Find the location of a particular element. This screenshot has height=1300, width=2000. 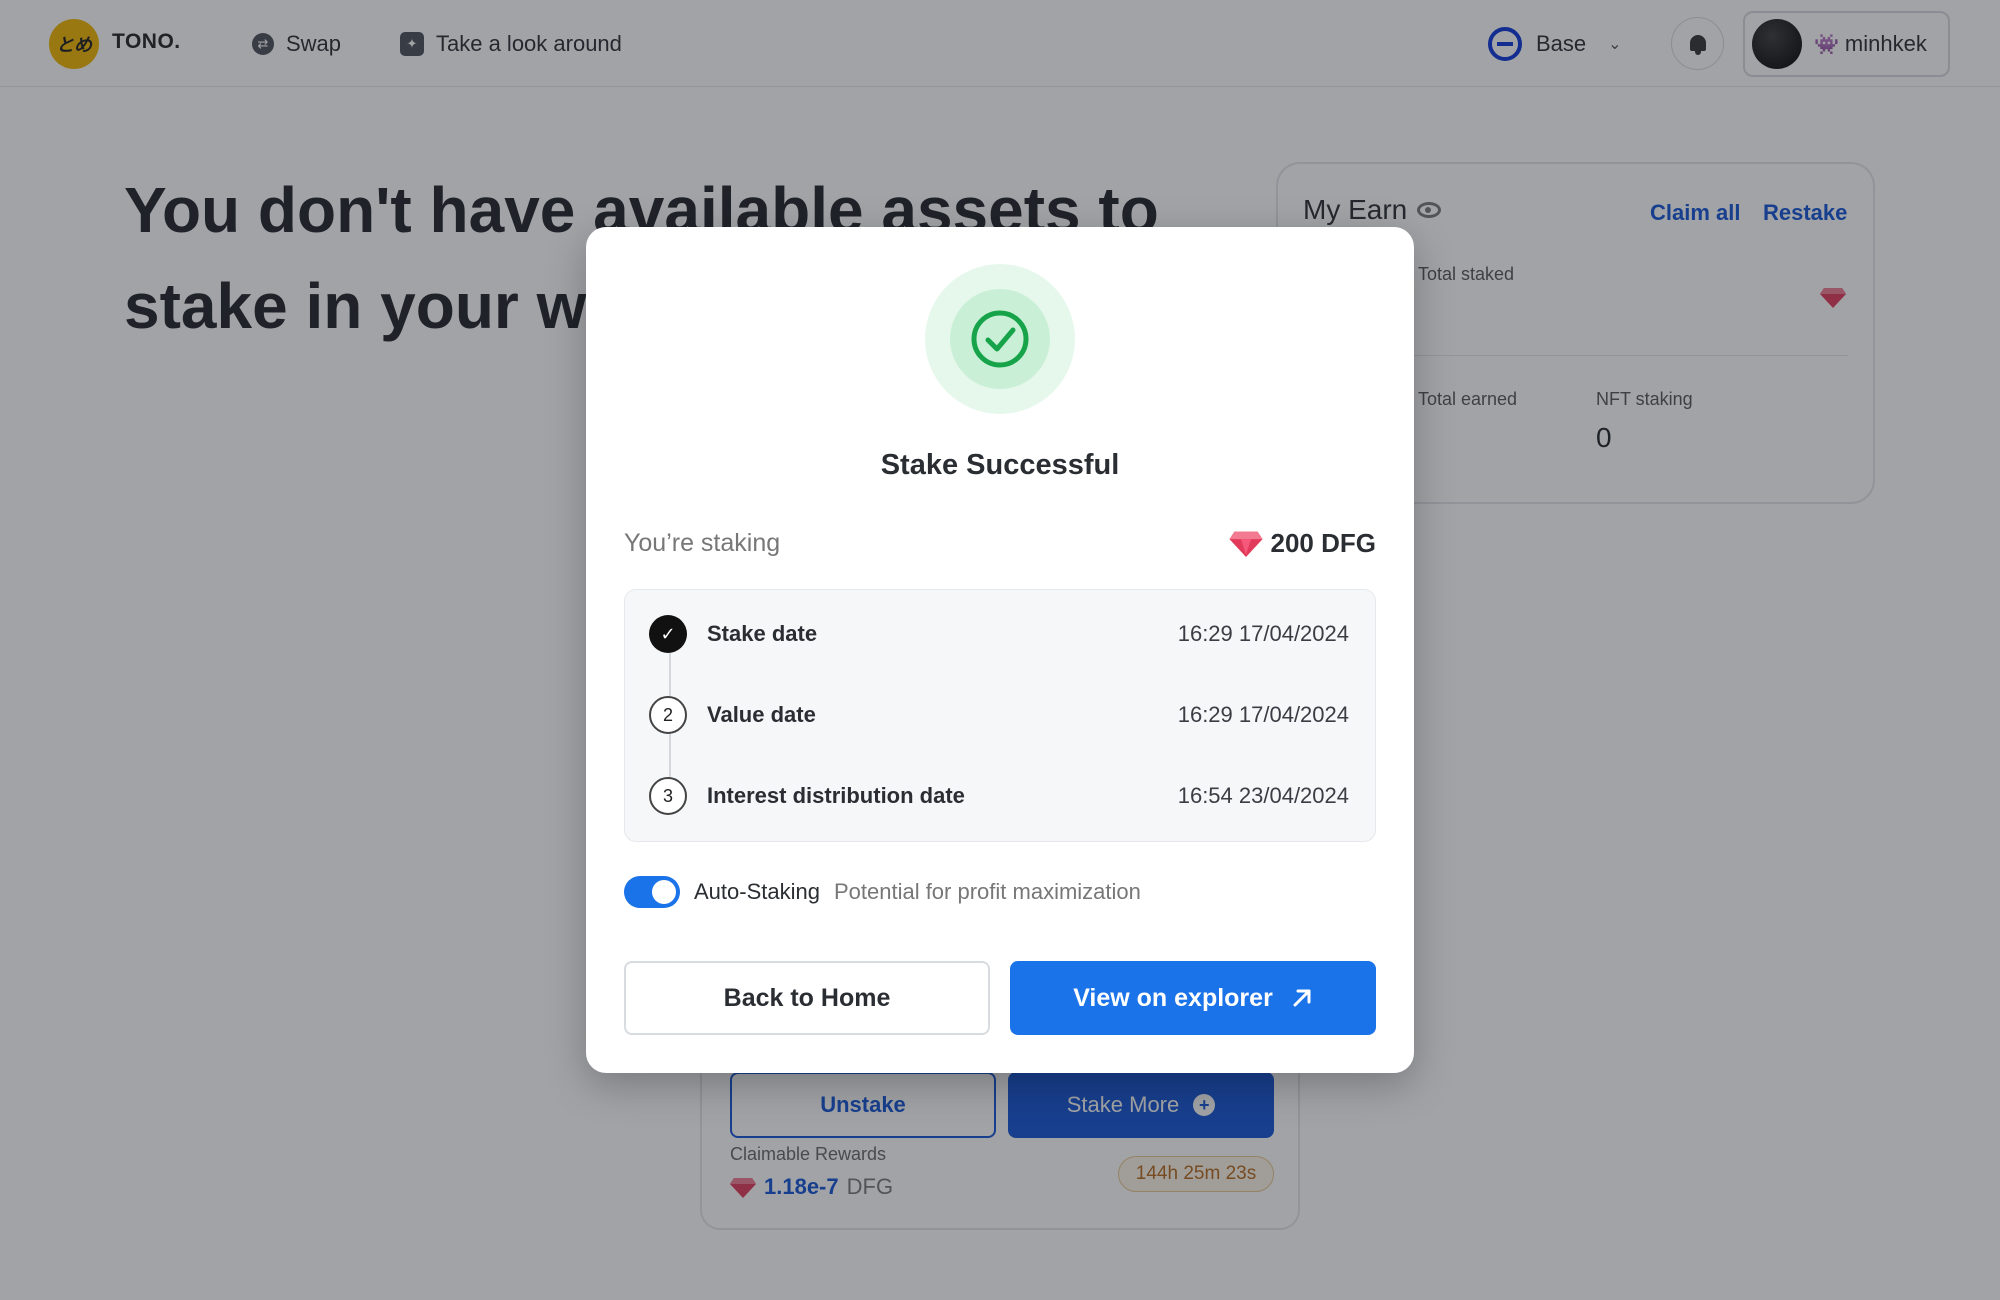

staking-summary: You’re staking 200 DFG is located at coordinates (1000, 543).